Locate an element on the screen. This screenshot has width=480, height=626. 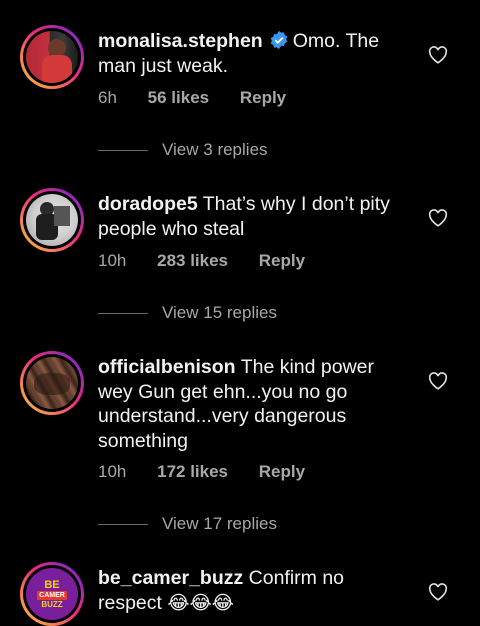
view-replies-label: View 15 replies is located at coordinates (219, 312).